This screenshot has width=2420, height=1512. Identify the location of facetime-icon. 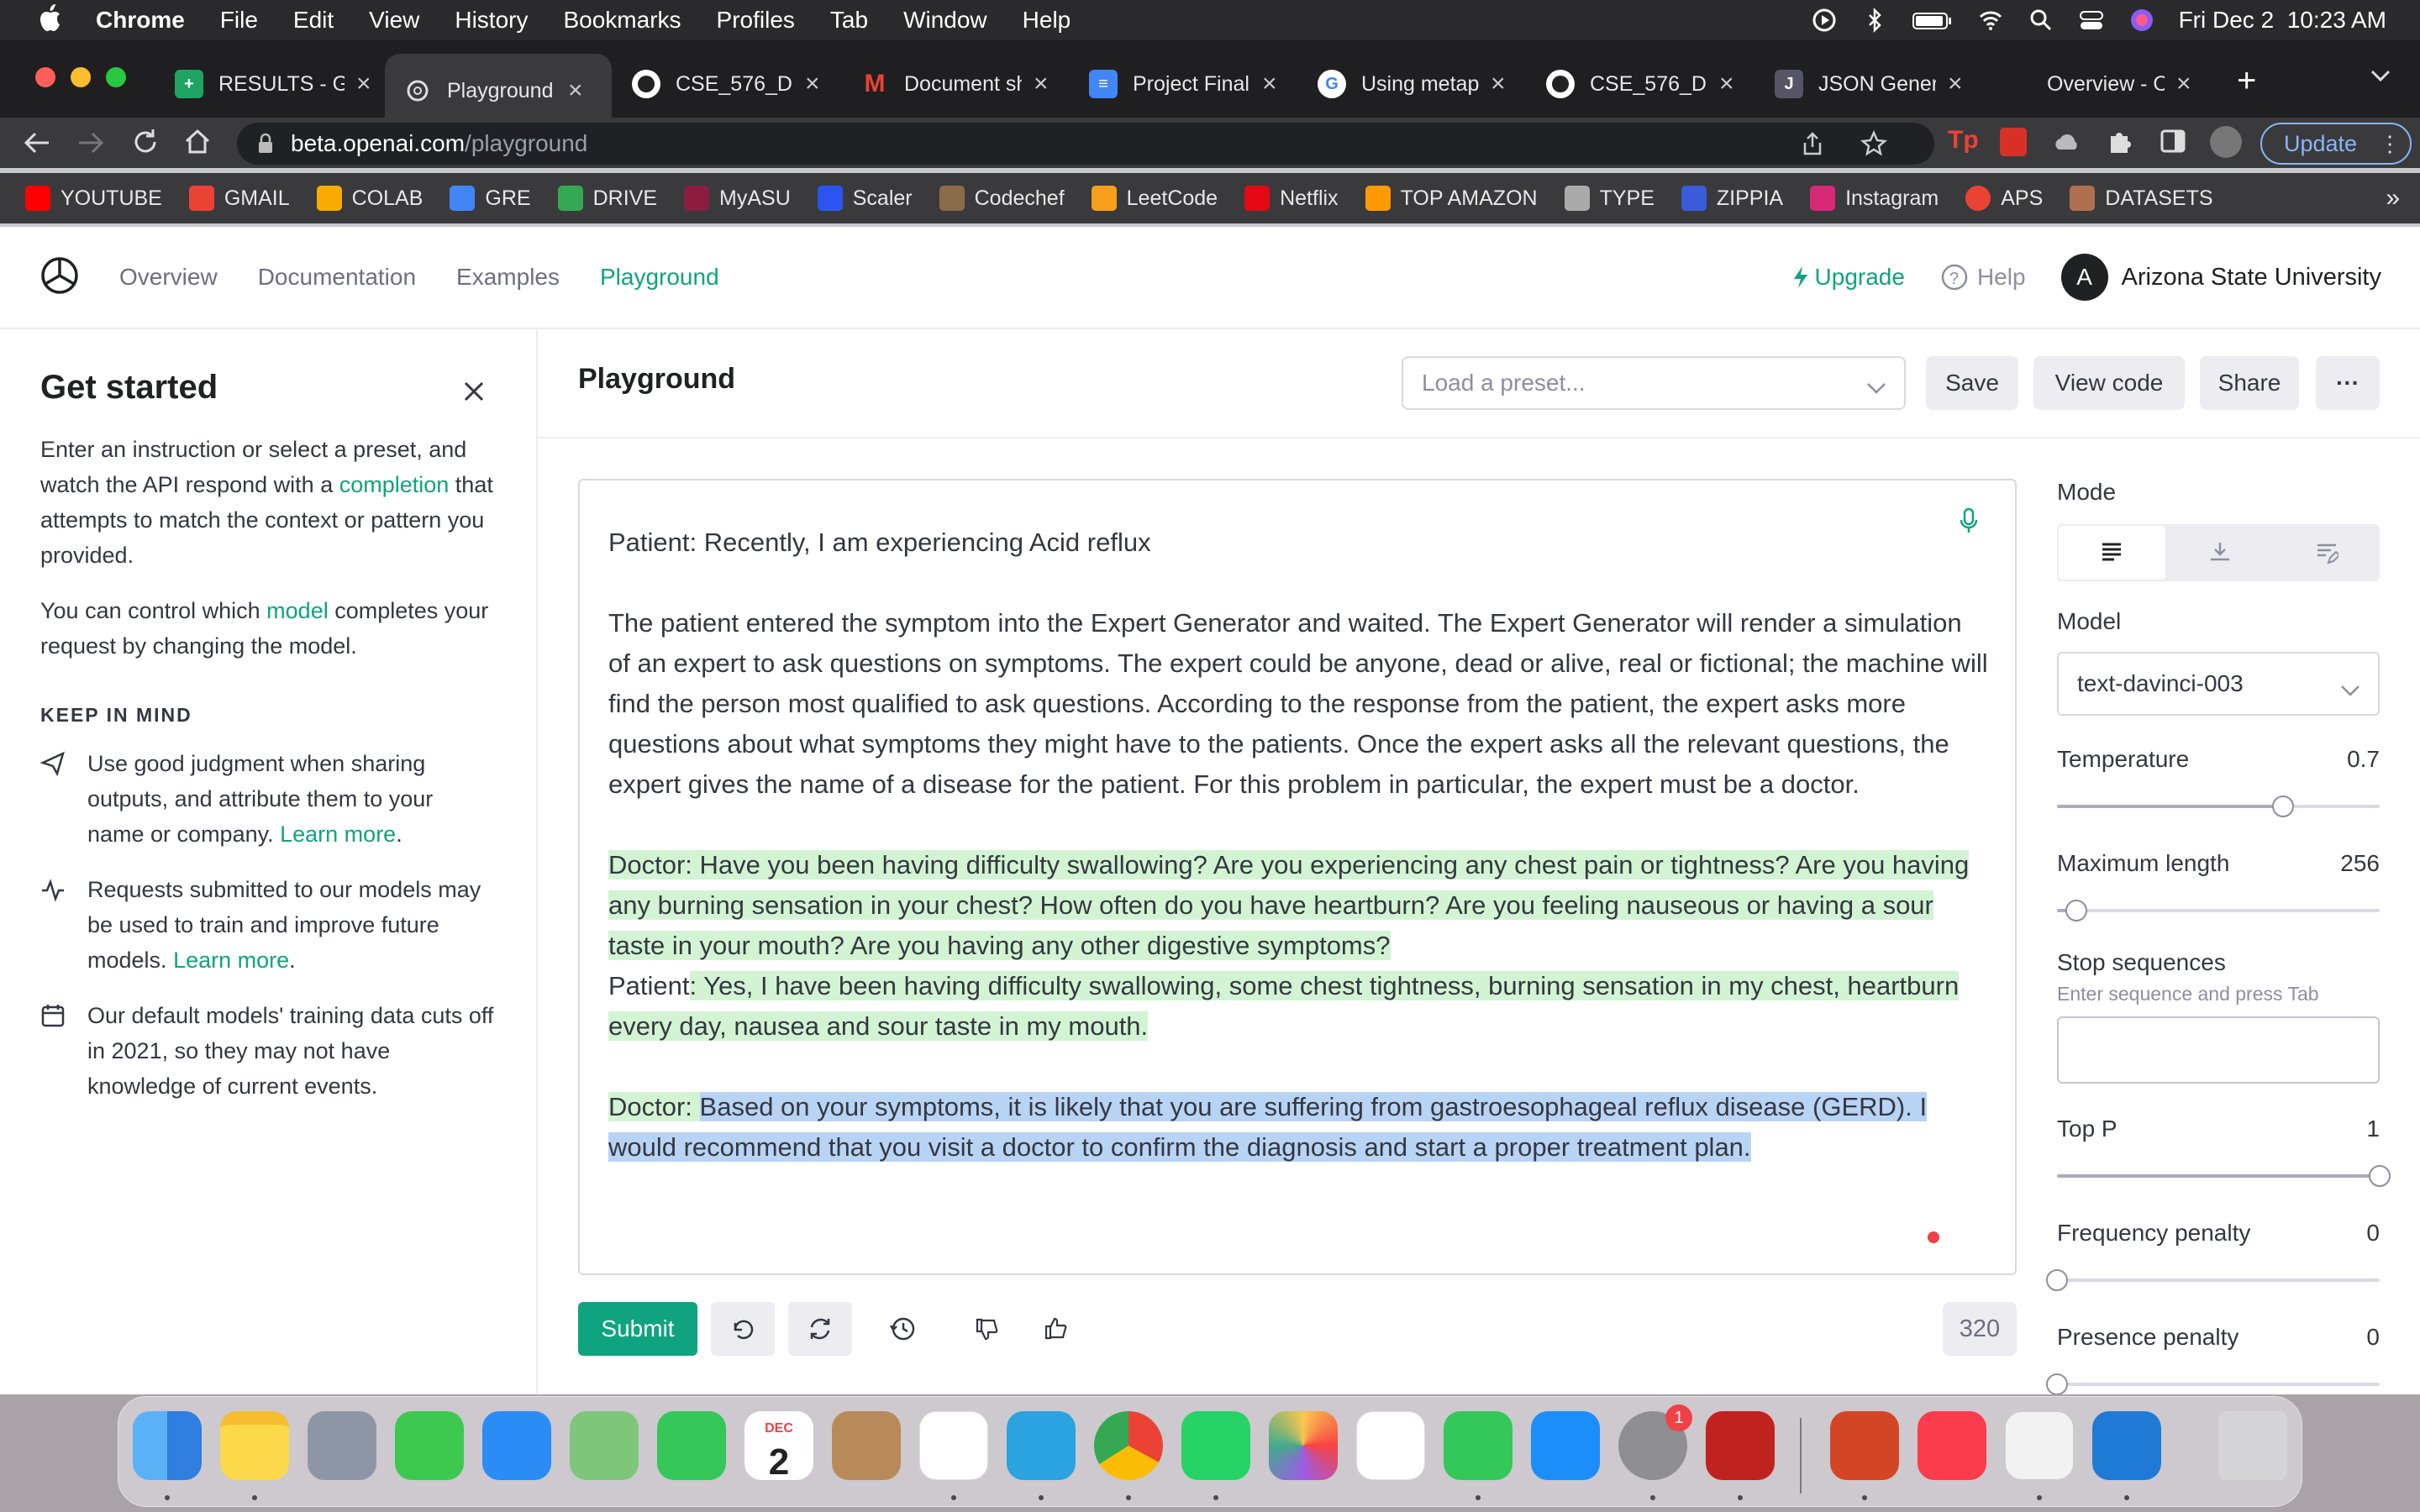
(691, 1445).